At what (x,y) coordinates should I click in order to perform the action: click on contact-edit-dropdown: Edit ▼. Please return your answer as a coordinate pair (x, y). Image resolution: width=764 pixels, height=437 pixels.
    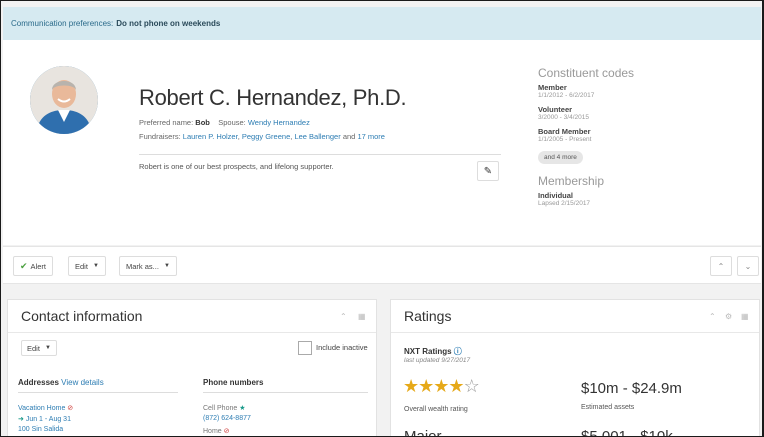
    Looking at the image, I should click on (39, 348).